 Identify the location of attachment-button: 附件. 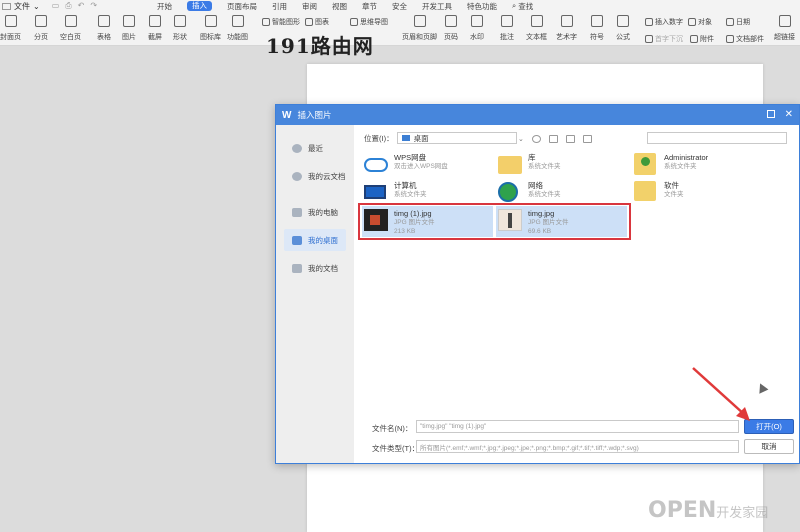
(702, 39).